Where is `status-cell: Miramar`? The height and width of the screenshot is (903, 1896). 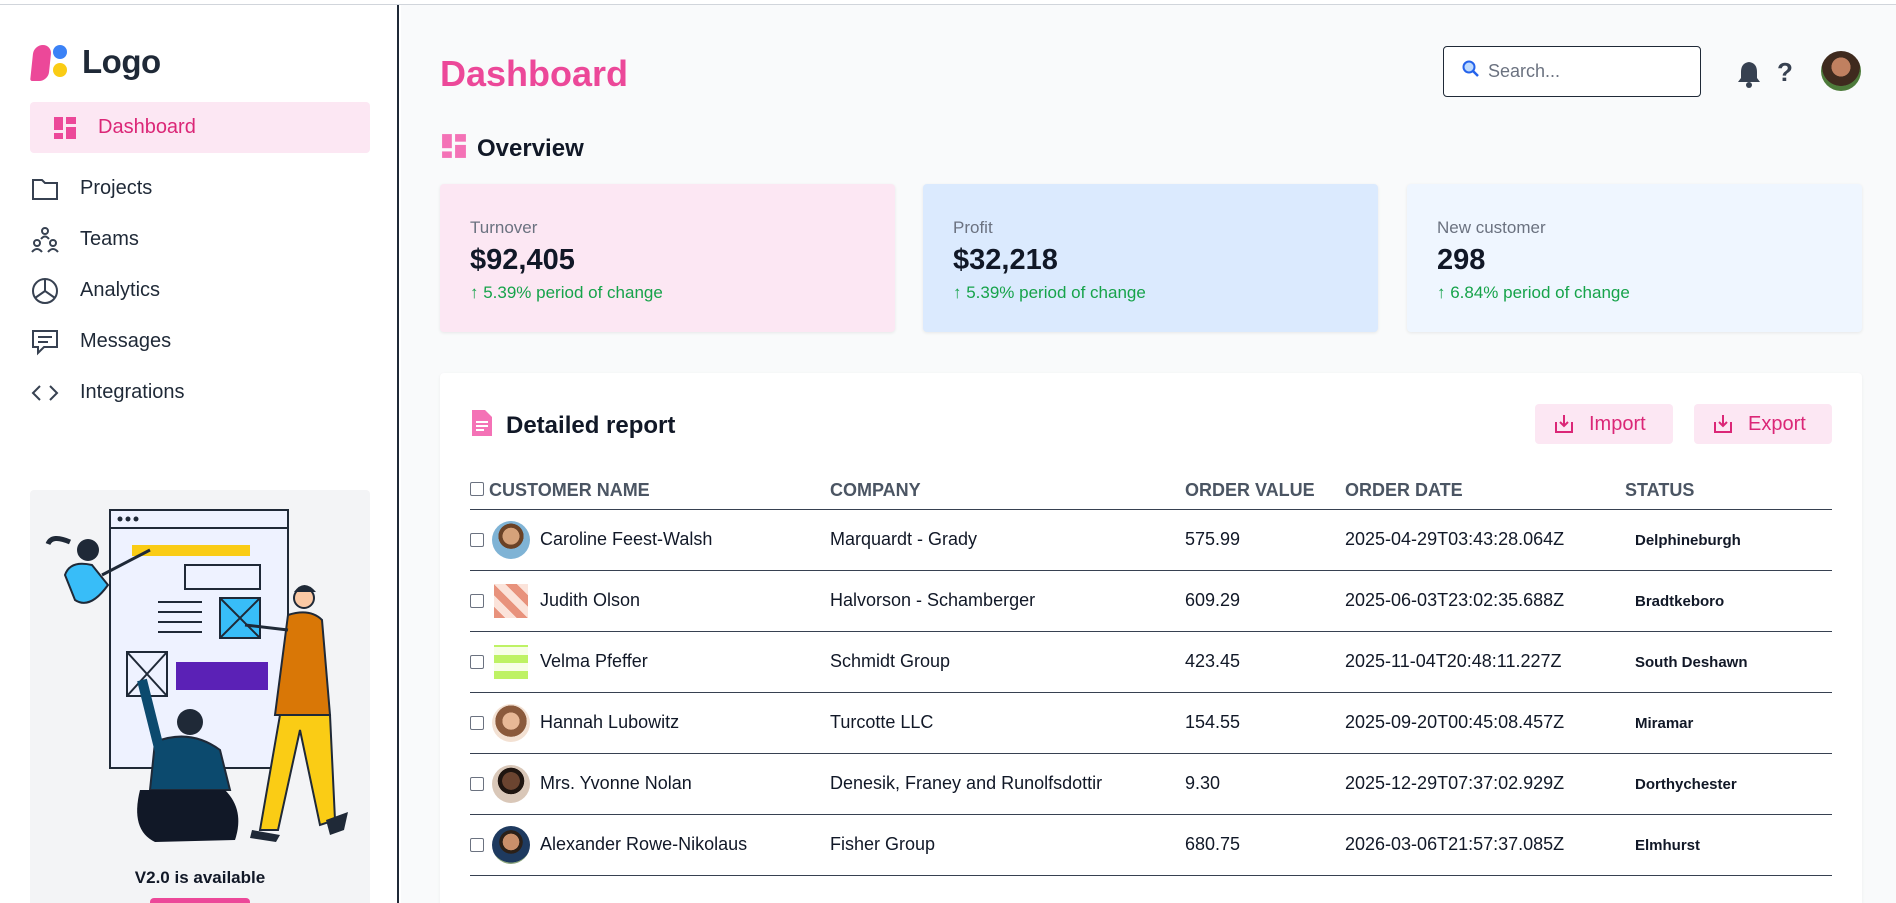
status-cell: Miramar is located at coordinates (1664, 723).